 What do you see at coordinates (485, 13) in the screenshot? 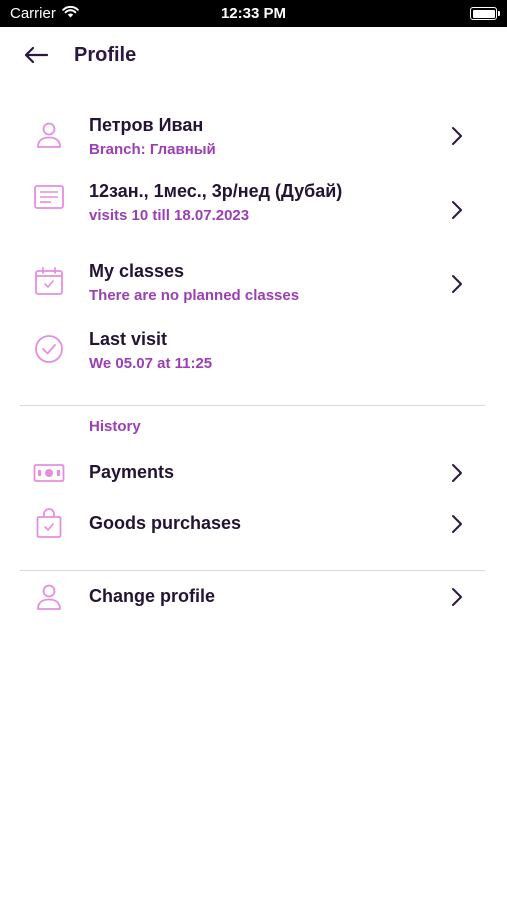
I see `battery-icon` at bounding box center [485, 13].